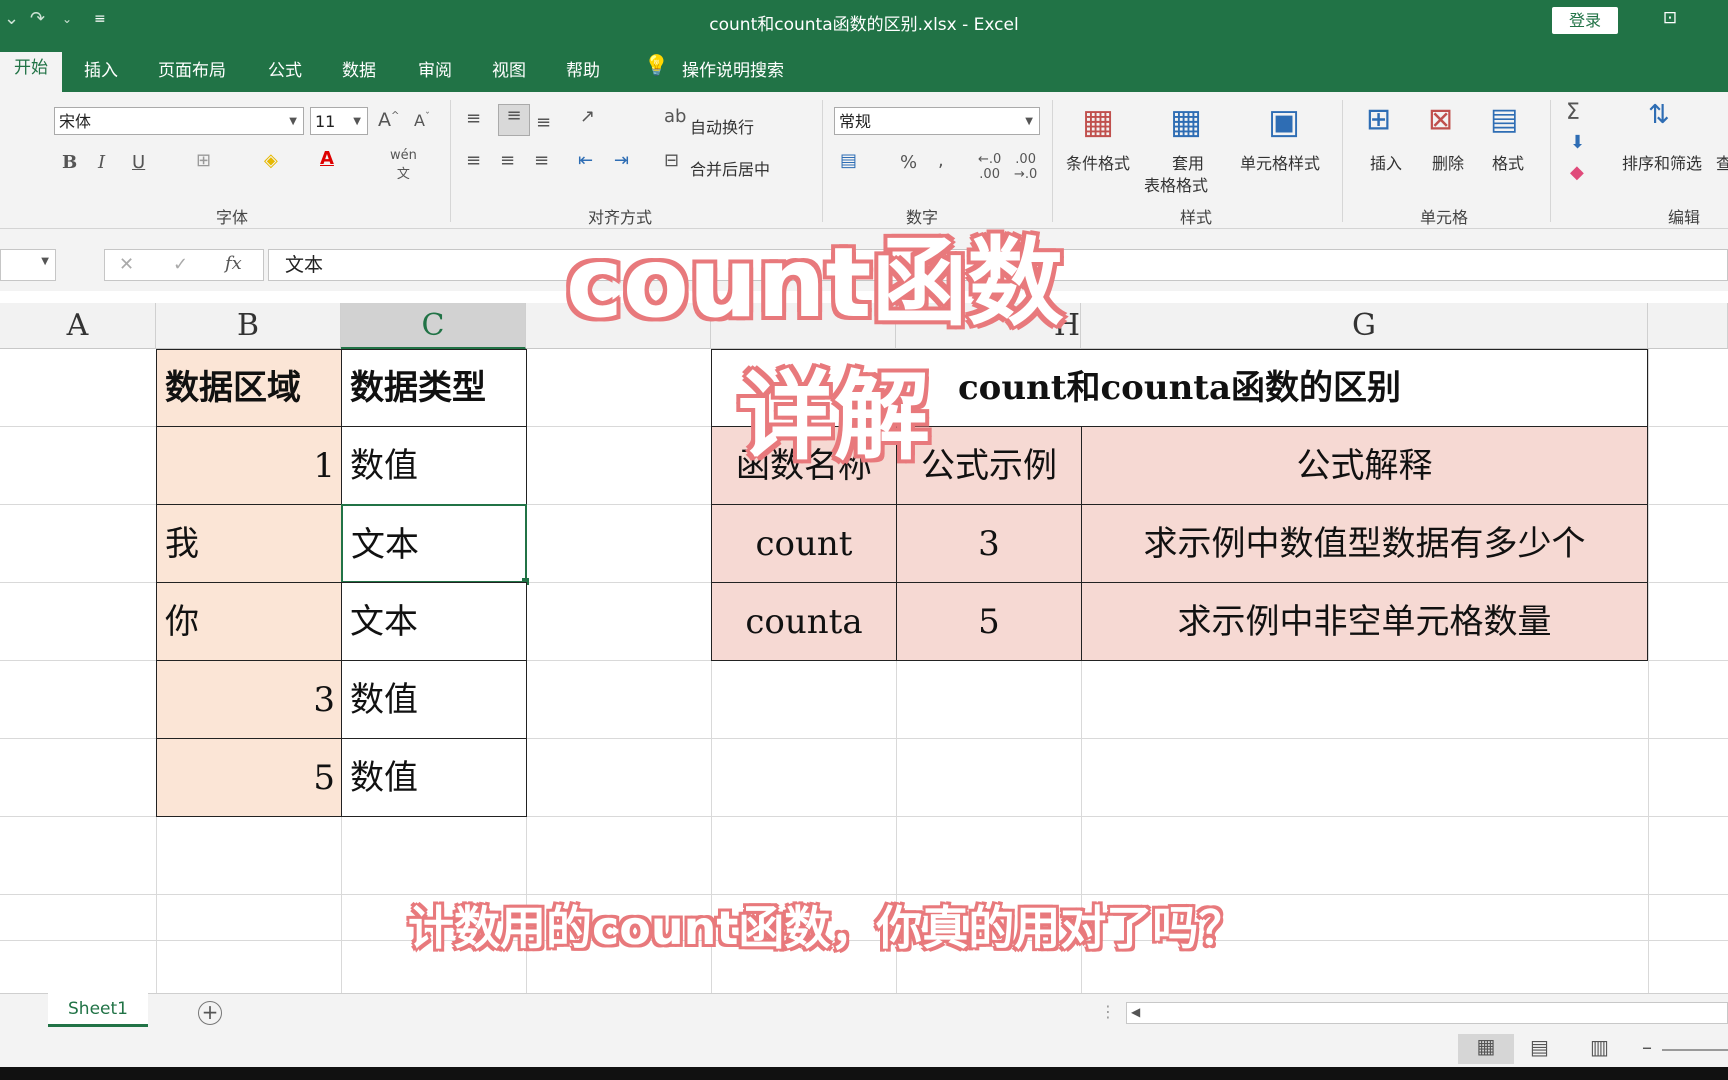 Image resolution: width=1728 pixels, height=1080 pixels. Describe the element at coordinates (1364, 326) in the screenshot. I see `column-header-g: G` at that location.